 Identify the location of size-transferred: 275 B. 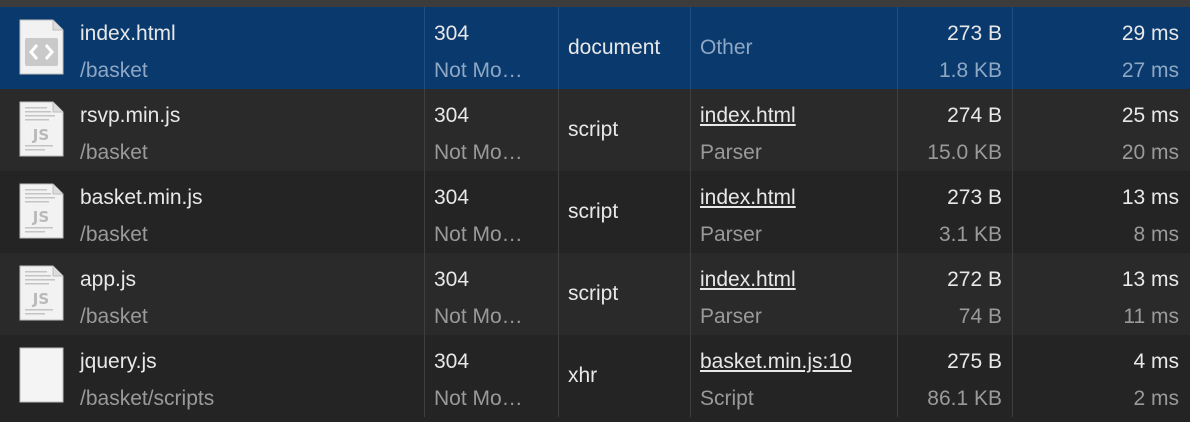
(974, 361).